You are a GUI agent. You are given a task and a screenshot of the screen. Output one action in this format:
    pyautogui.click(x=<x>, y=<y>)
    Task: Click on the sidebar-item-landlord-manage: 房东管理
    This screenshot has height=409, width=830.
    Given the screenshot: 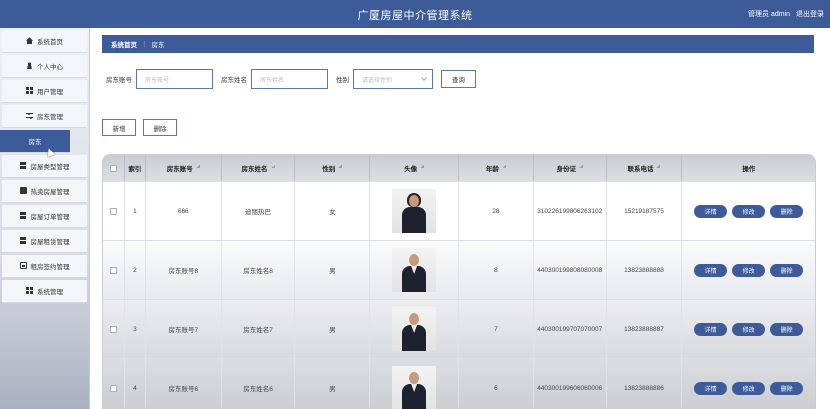 What is the action you would take?
    pyautogui.click(x=44, y=116)
    